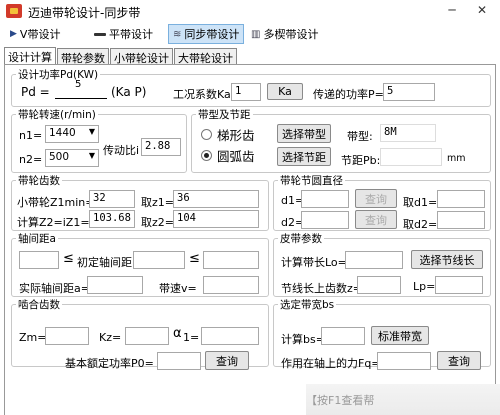 Image resolution: width=500 pixels, height=415 pixels. What do you see at coordinates (256, 34) in the screenshot?
I see `multi-wedge-icon: ▥` at bounding box center [256, 34].